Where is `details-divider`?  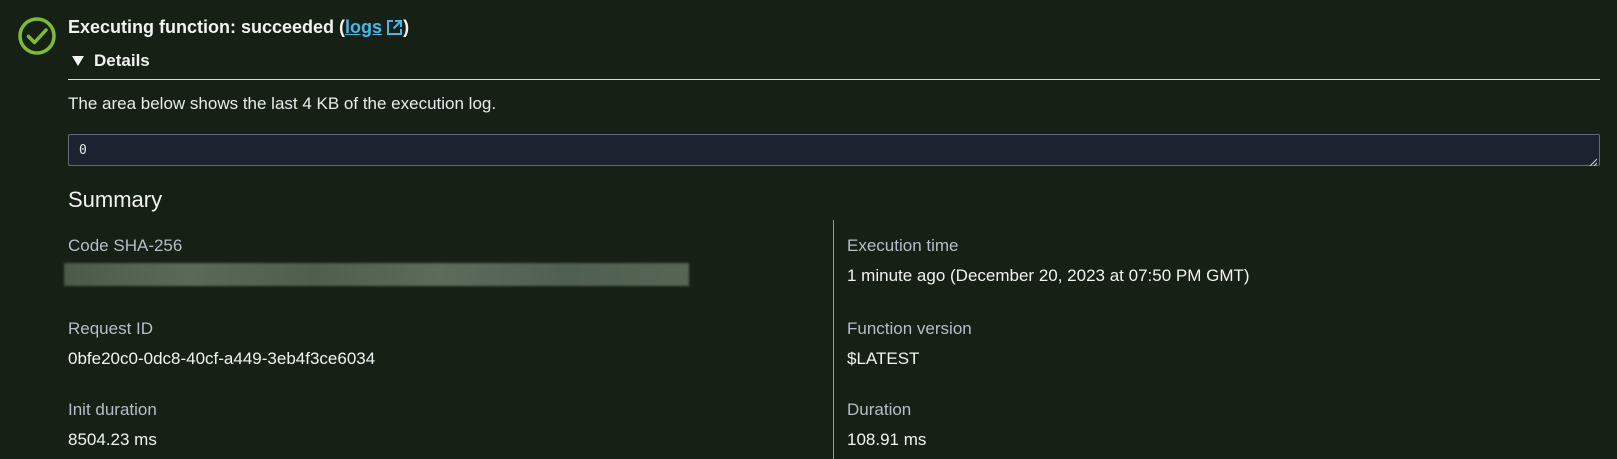 details-divider is located at coordinates (834, 79).